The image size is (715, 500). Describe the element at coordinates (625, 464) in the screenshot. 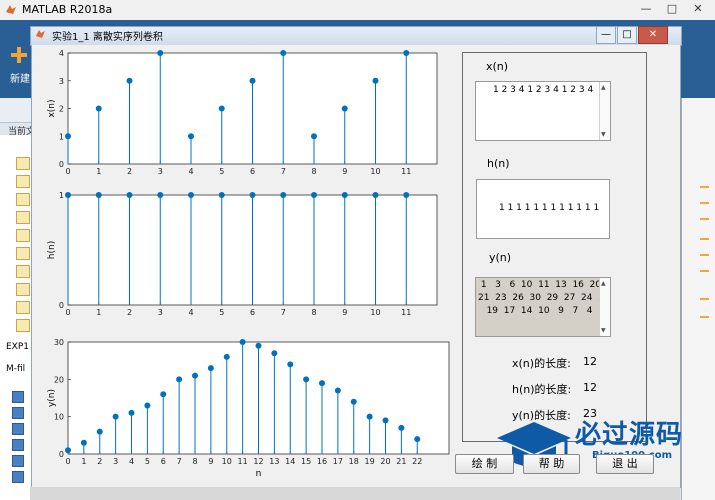

I see `exit-button: 退 出` at that location.